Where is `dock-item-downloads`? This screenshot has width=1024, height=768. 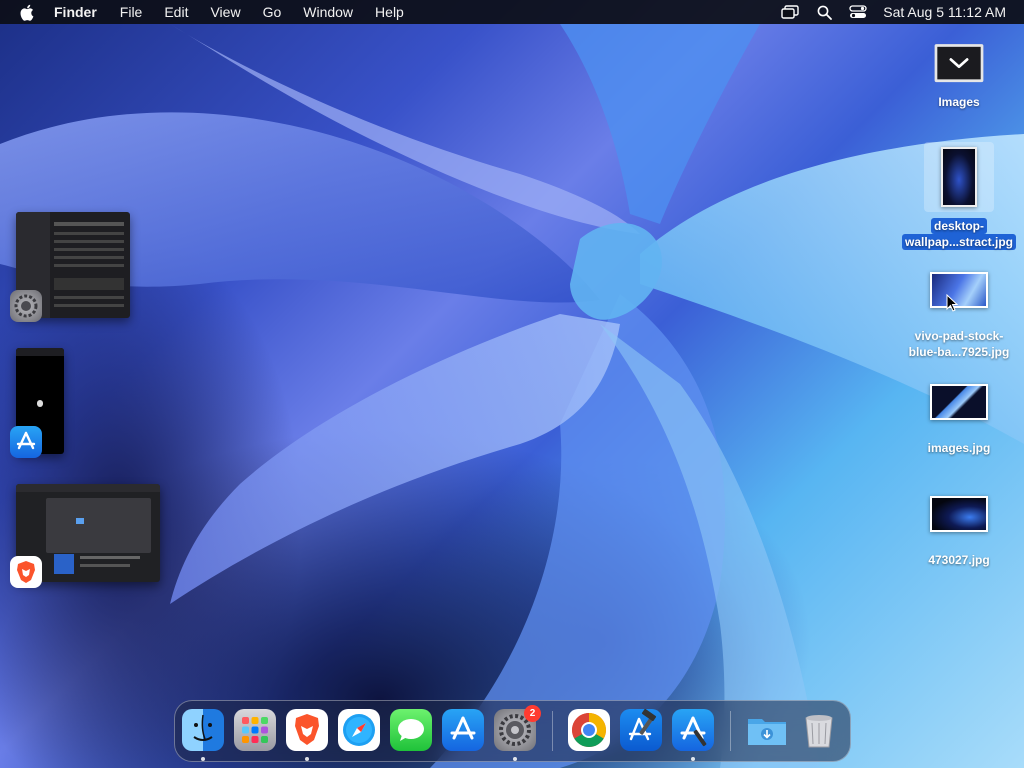 dock-item-downloads is located at coordinates (767, 730).